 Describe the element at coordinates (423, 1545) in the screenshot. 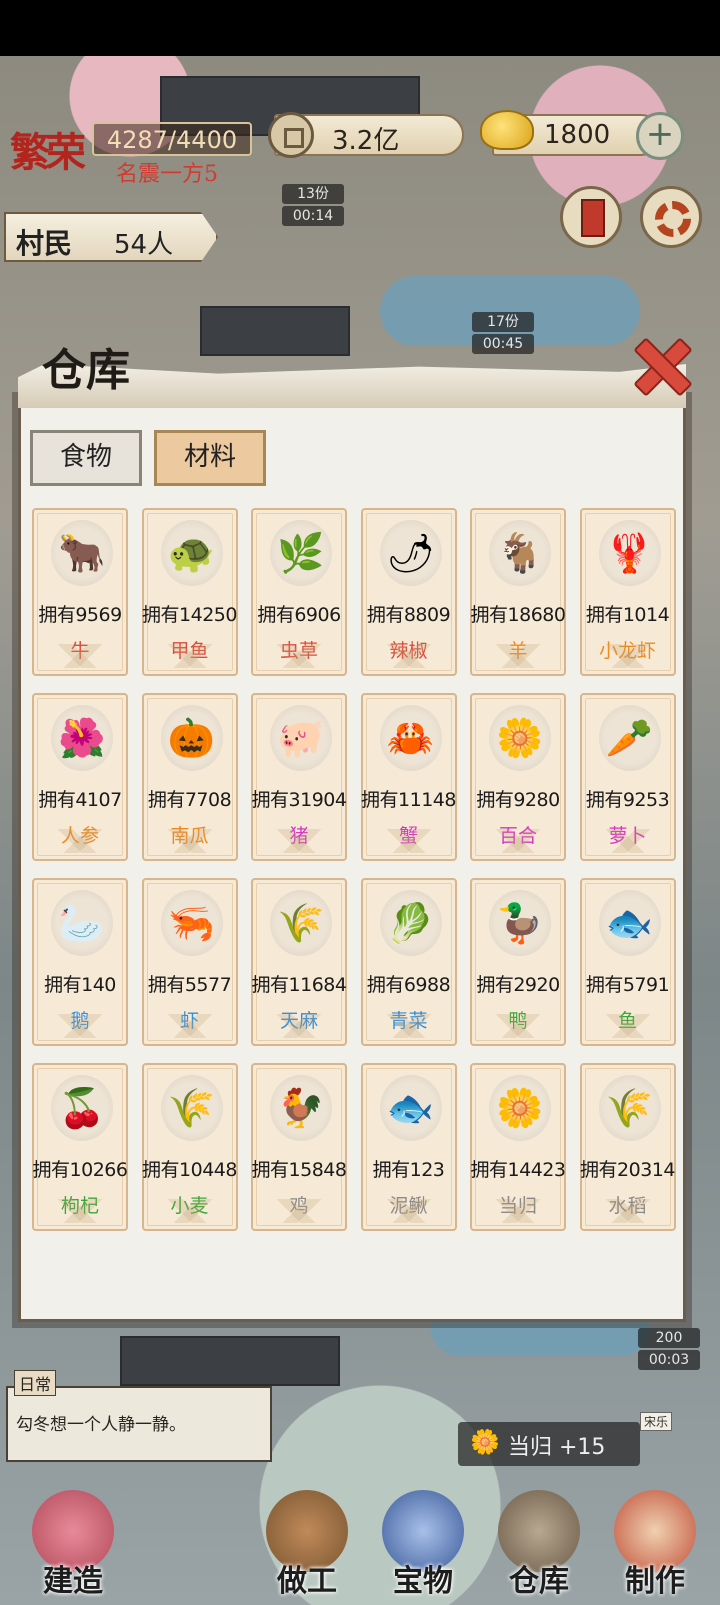

I see `nav-treasure: 宝物` at that location.